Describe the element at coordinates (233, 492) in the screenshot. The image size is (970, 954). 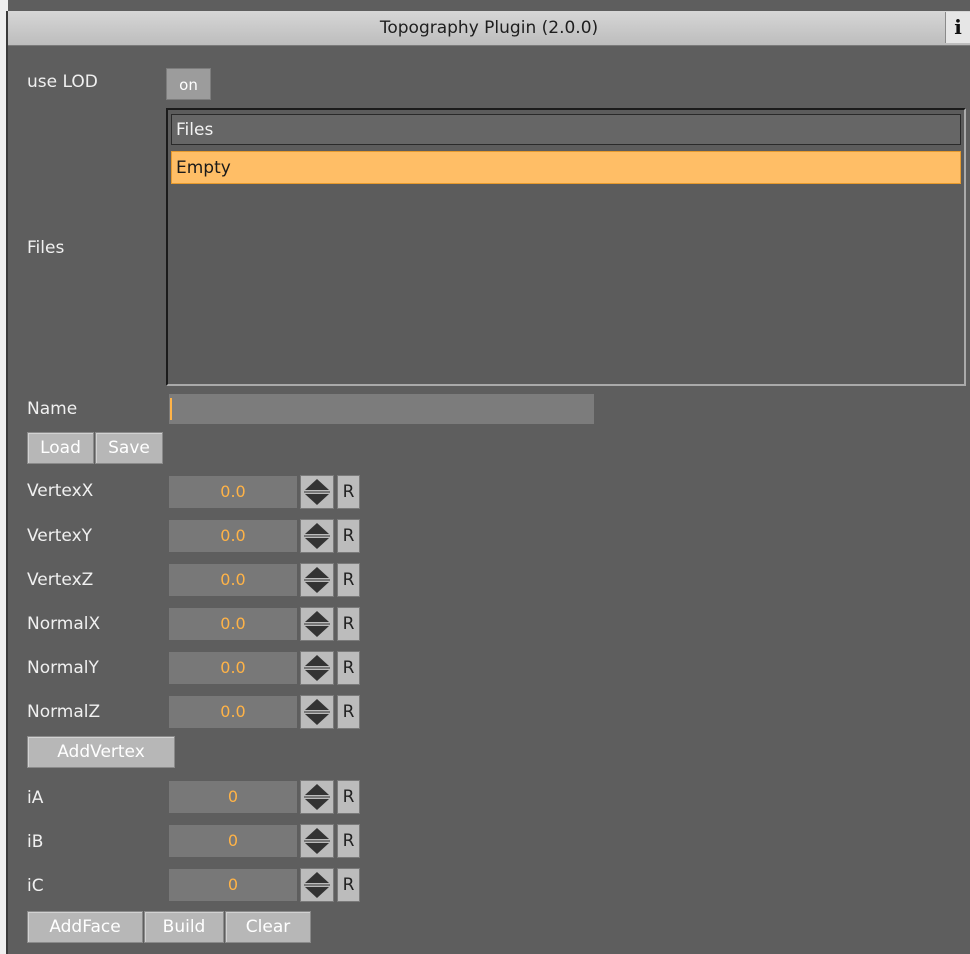
I see `vertexx-input: 0.0` at that location.